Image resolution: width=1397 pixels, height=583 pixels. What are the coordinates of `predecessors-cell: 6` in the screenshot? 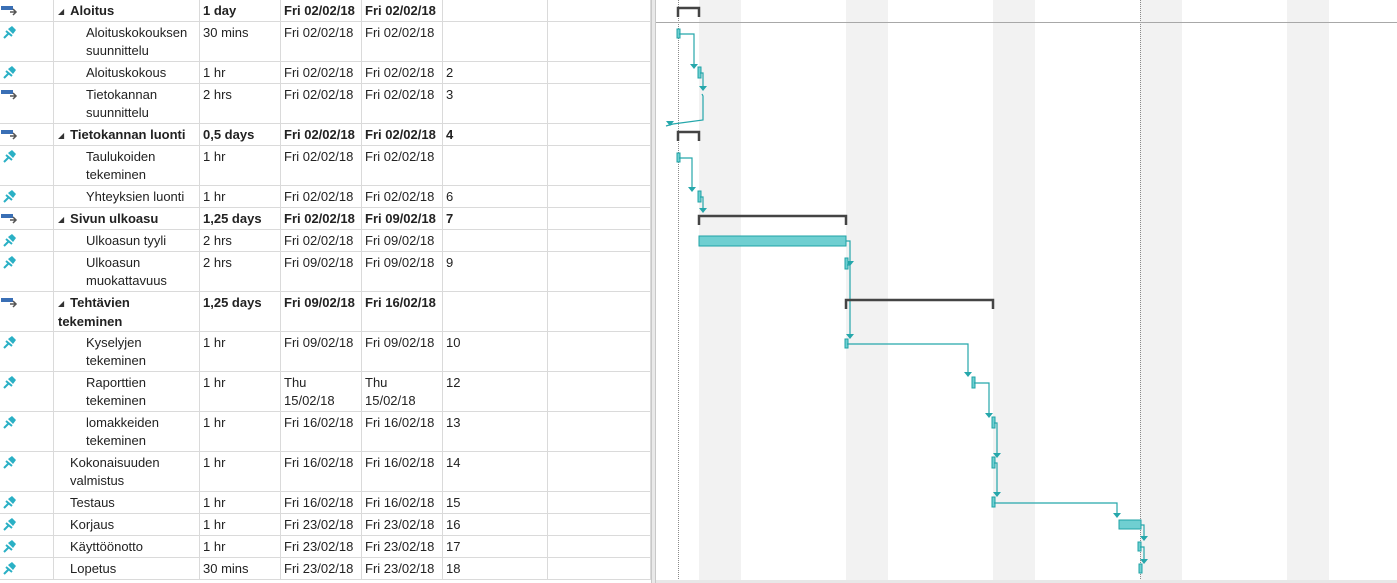 It's located at (495, 196).